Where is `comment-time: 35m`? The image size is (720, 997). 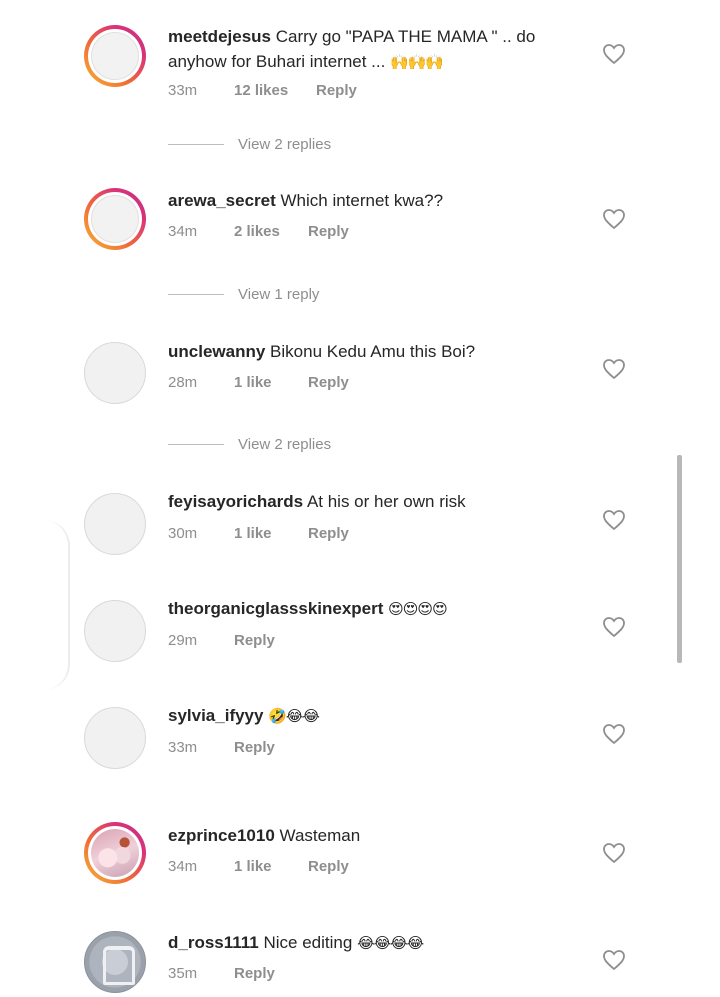 comment-time: 35m is located at coordinates (183, 973).